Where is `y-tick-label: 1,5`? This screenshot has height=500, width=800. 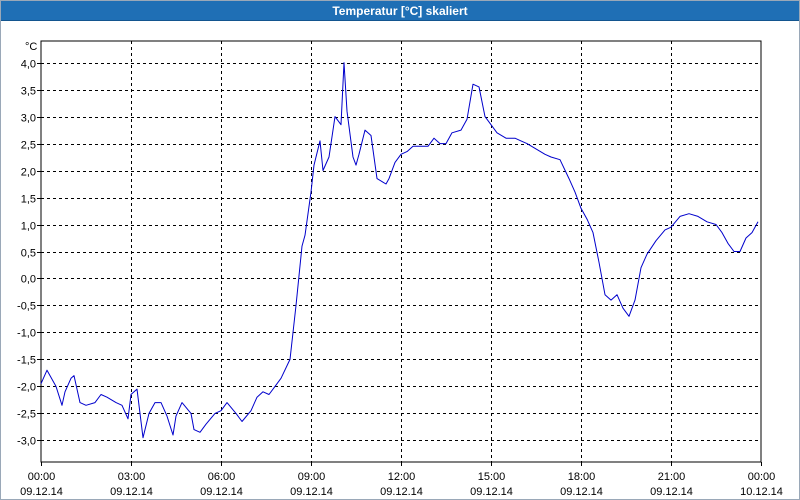 y-tick-label: 1,5 is located at coordinates (28, 200).